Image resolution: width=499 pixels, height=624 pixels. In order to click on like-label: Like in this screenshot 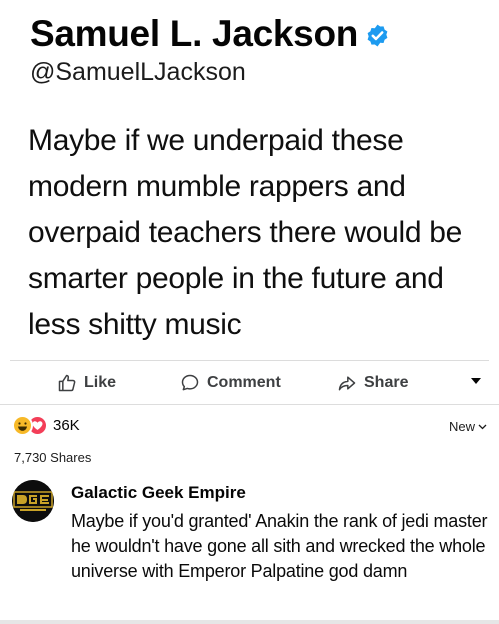, I will do `click(100, 382)`.